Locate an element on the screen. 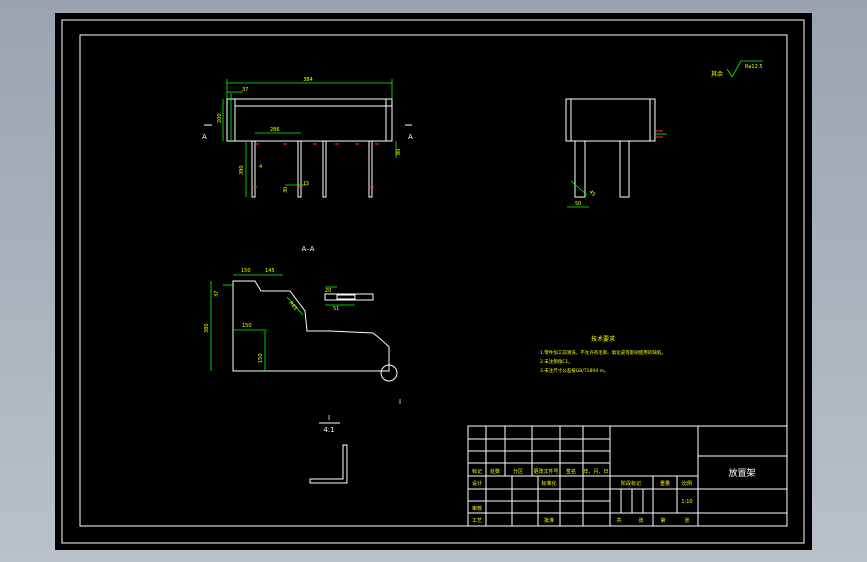 Image resolution: width=867 pixels, height=562 pixels. section-view: I 150 145 37 380 150 150 R85 20 51 is located at coordinates (302, 337).